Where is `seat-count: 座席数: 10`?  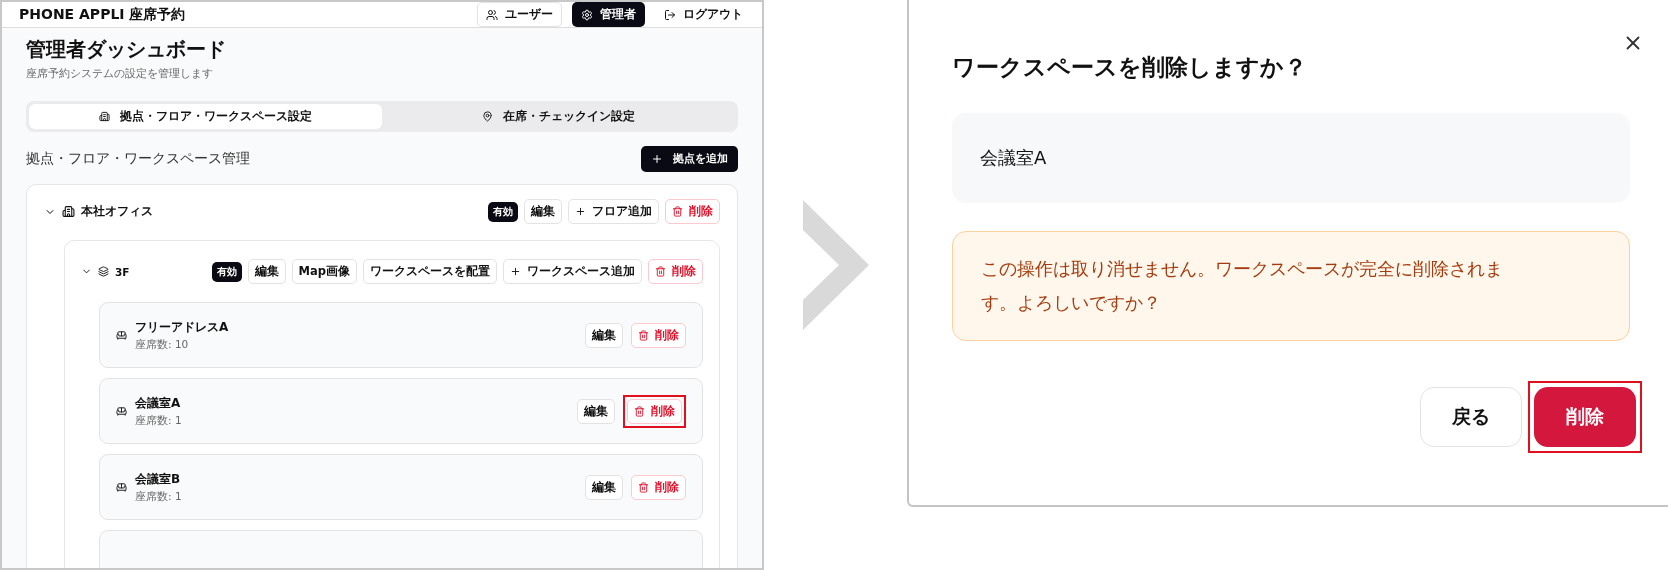
seat-count: 座席数: 10 is located at coordinates (162, 344).